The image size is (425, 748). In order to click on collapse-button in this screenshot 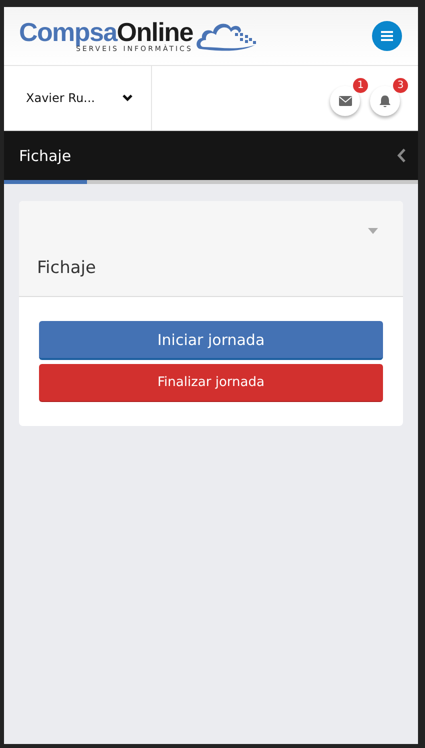, I will do `click(401, 155)`.